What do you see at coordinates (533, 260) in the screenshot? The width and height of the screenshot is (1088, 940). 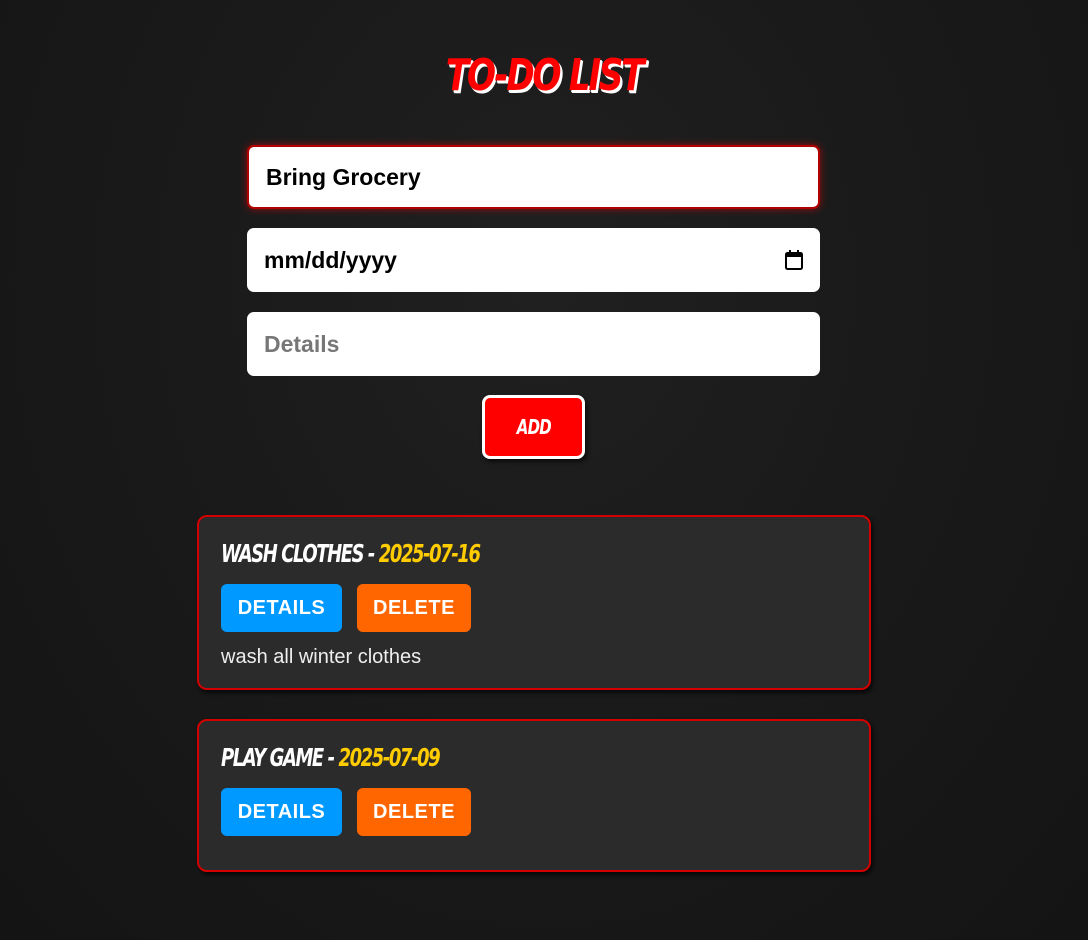 I see `date-input: mm/dd/yyyy` at bounding box center [533, 260].